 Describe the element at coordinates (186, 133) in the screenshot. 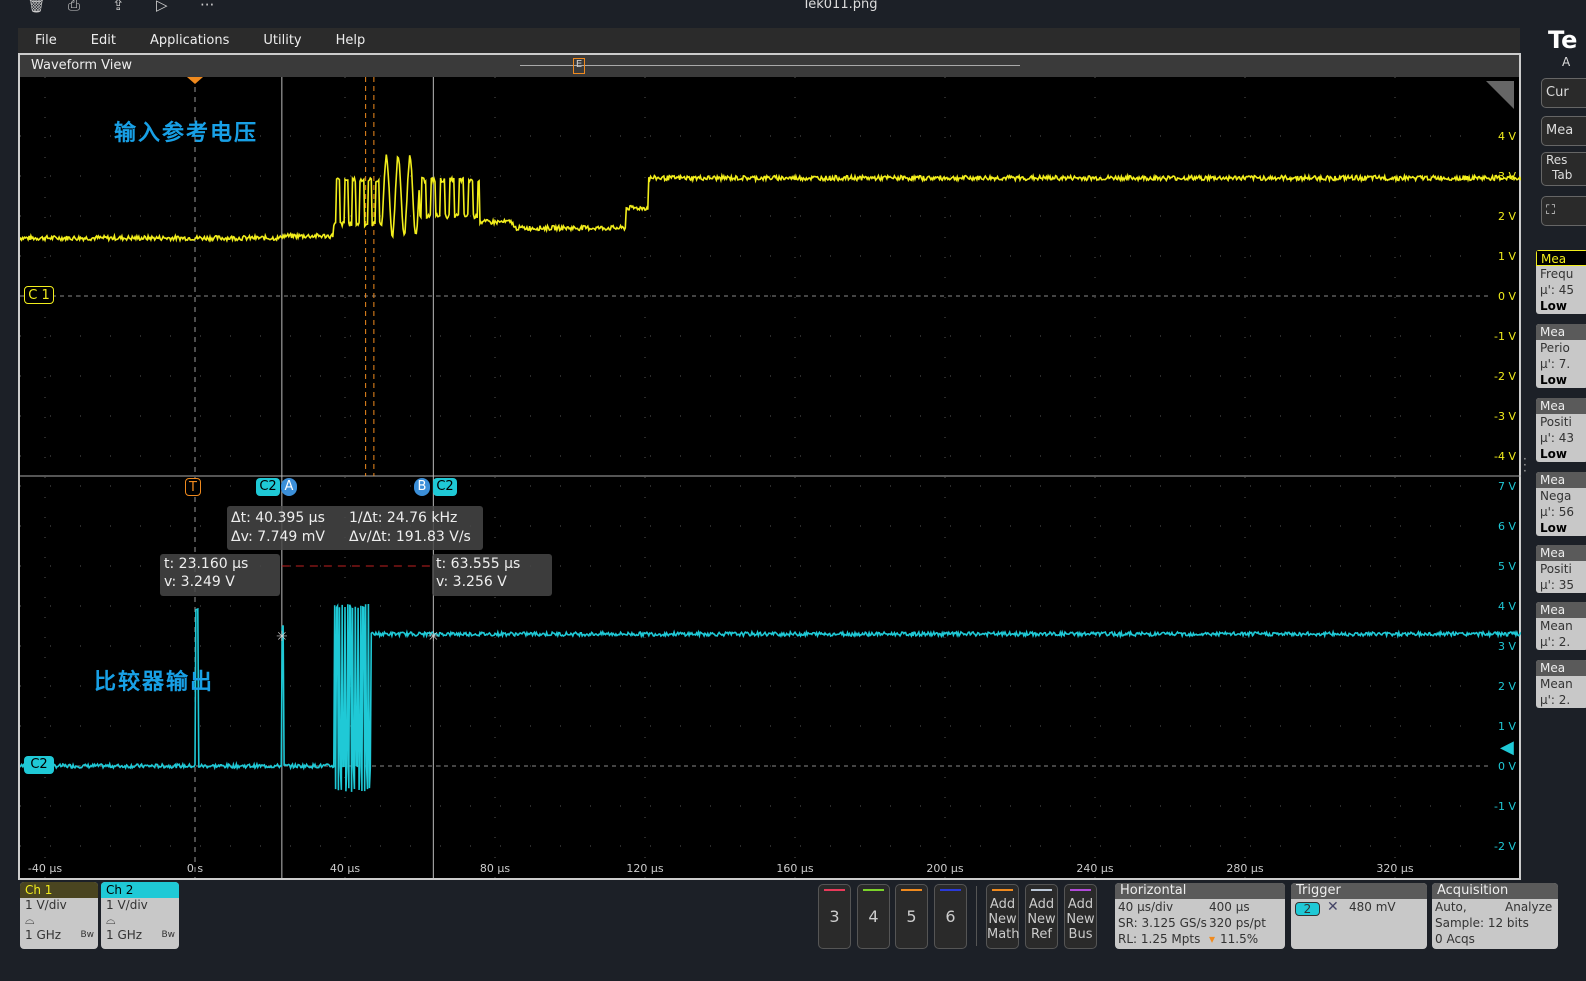

I see `ch1-annotation: 输入参考电压` at that location.